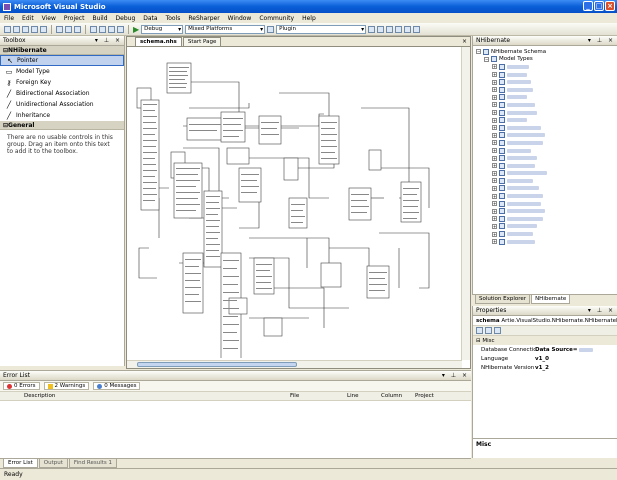  I want to click on designer-horizontal-scrollbar, so click(294, 364).